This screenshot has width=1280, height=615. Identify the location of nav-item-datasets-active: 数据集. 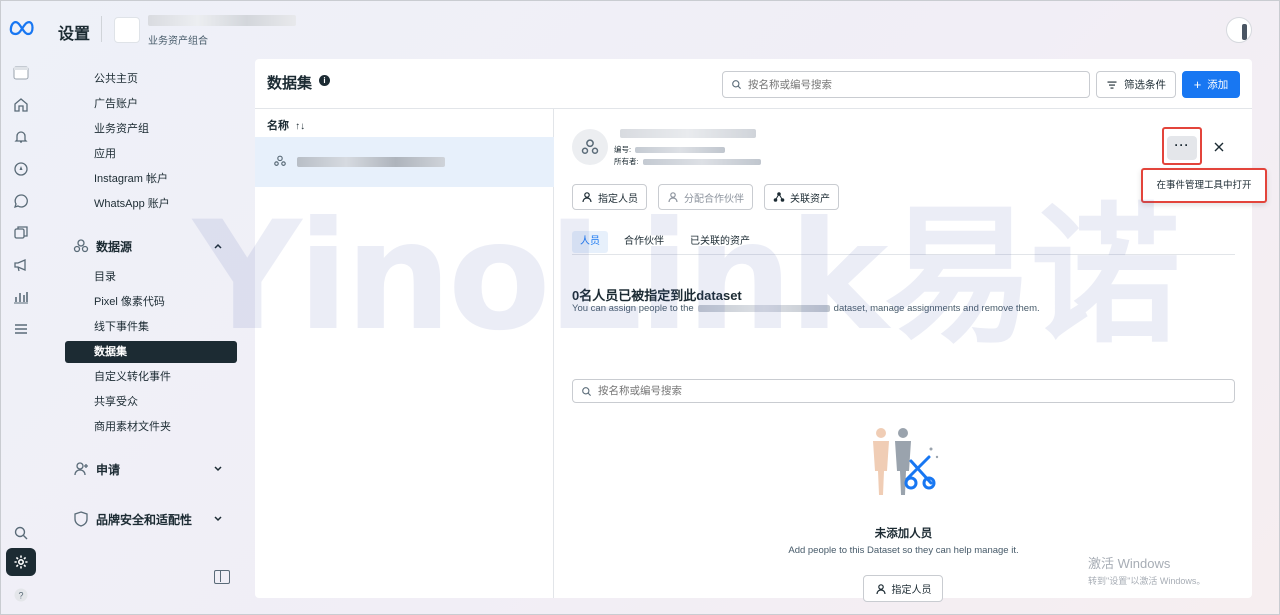
(151, 352).